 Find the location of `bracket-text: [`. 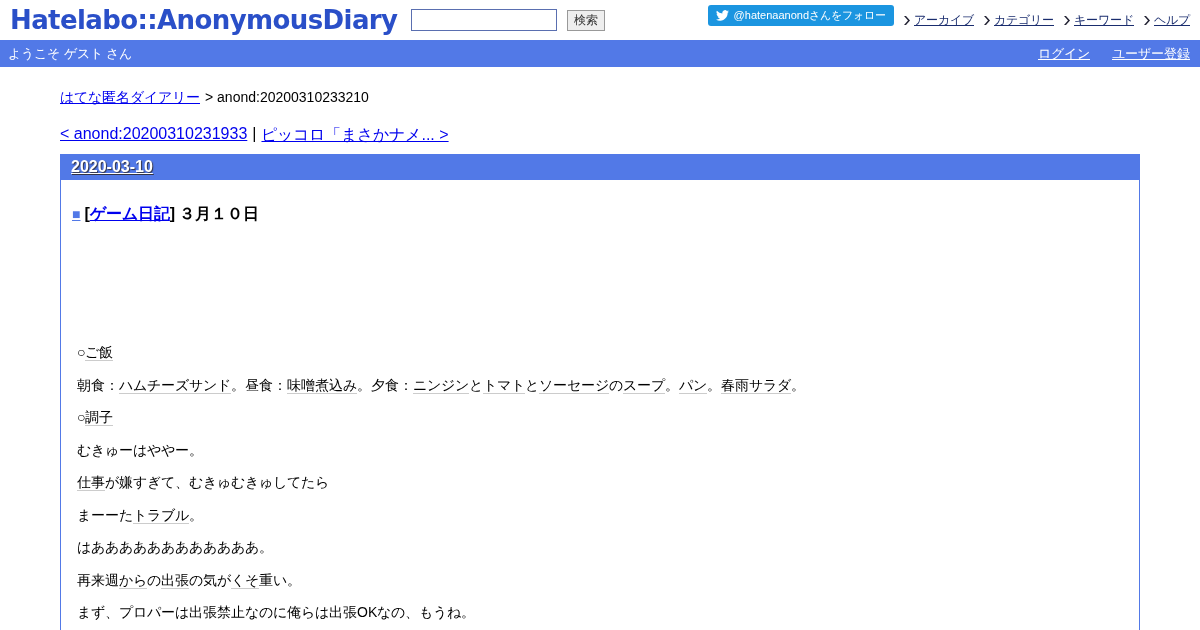

bracket-text: [ is located at coordinates (87, 213).